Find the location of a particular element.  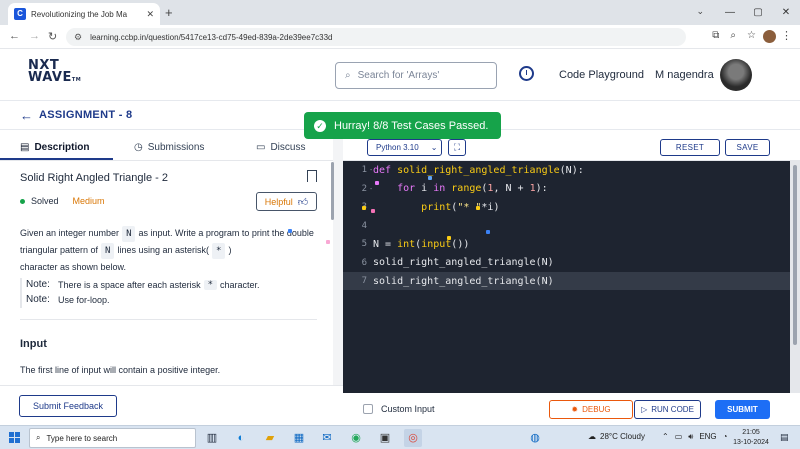

code-token: ()) is located at coordinates (460, 244).